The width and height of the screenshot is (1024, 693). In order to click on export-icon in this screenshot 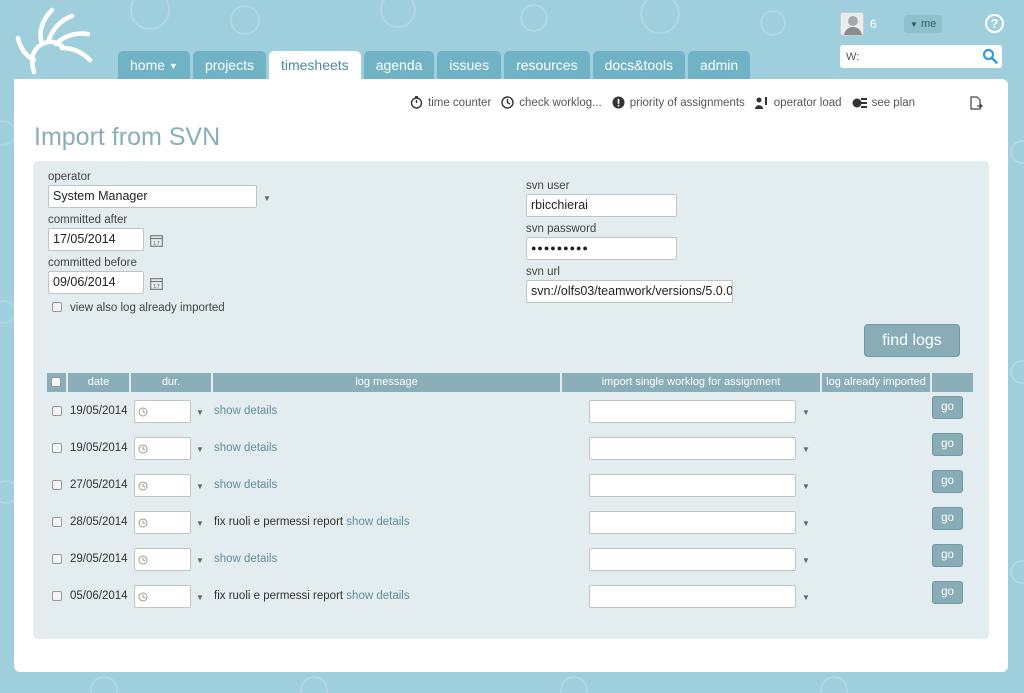, I will do `click(976, 103)`.